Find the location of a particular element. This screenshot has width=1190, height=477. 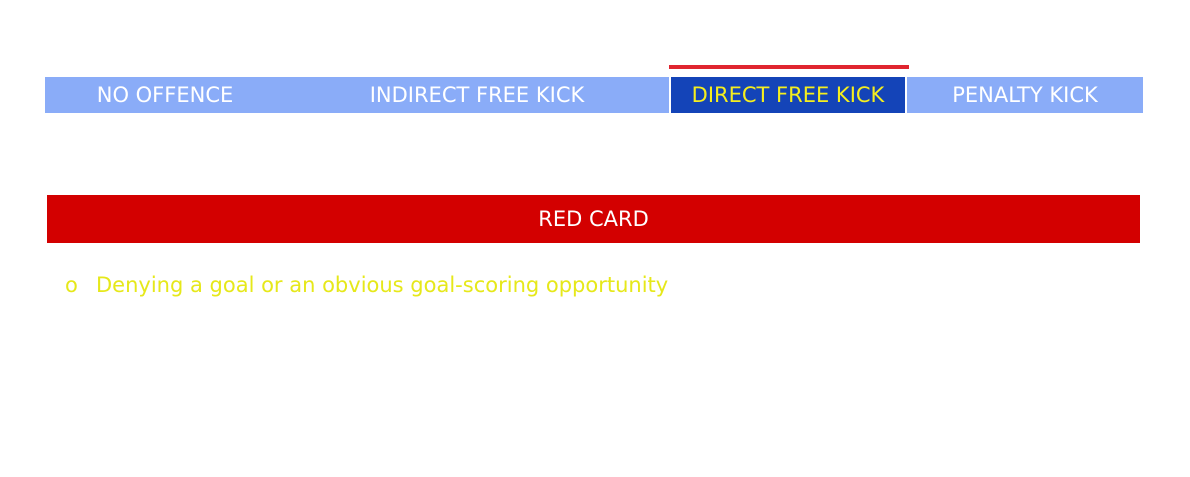

active-tab-indicator is located at coordinates (789, 67).